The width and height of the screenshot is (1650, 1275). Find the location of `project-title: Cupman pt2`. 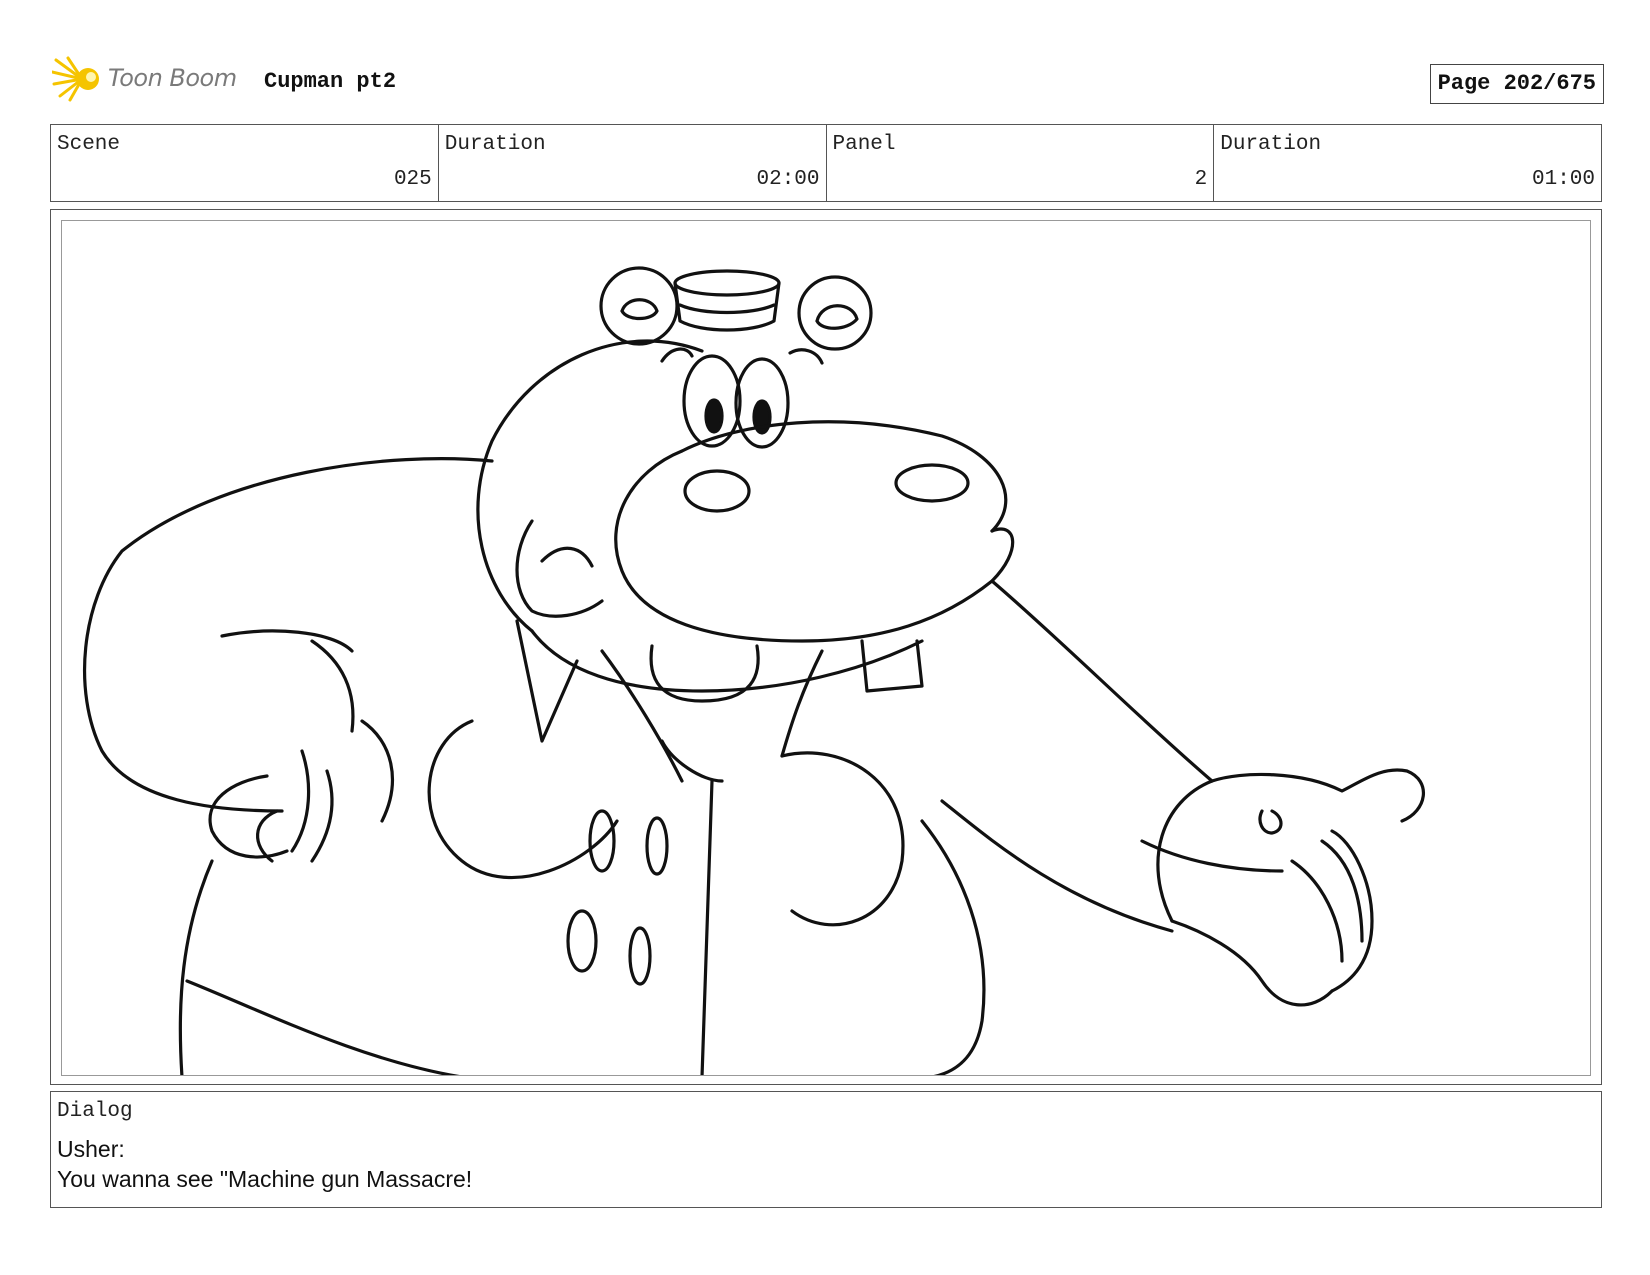

project-title: Cupman pt2 is located at coordinates (330, 81).